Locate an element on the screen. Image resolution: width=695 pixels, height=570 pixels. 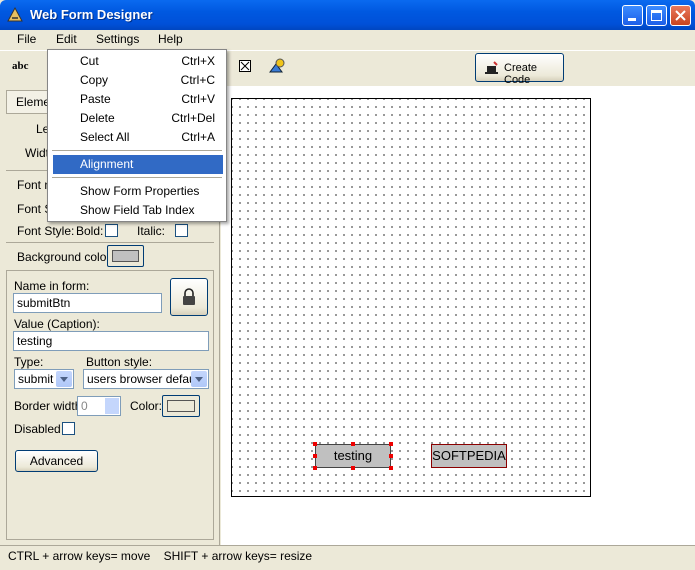
name-in-form-input: submitBtn is located at coordinates (87, 303).